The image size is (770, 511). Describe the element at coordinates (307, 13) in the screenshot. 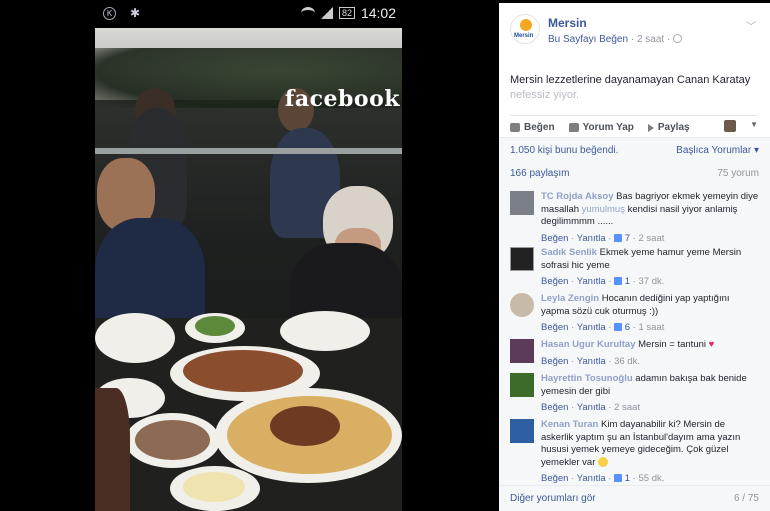

I see `wifi-icon` at that location.